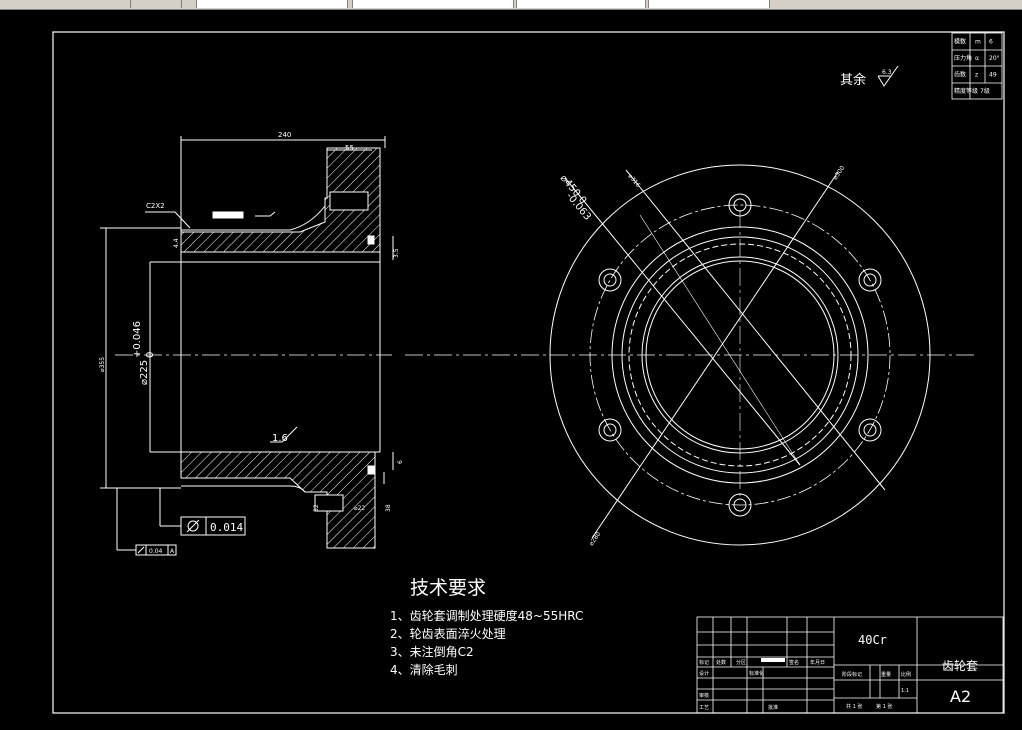  I want to click on dim-flange-width: 55, so click(349, 148).